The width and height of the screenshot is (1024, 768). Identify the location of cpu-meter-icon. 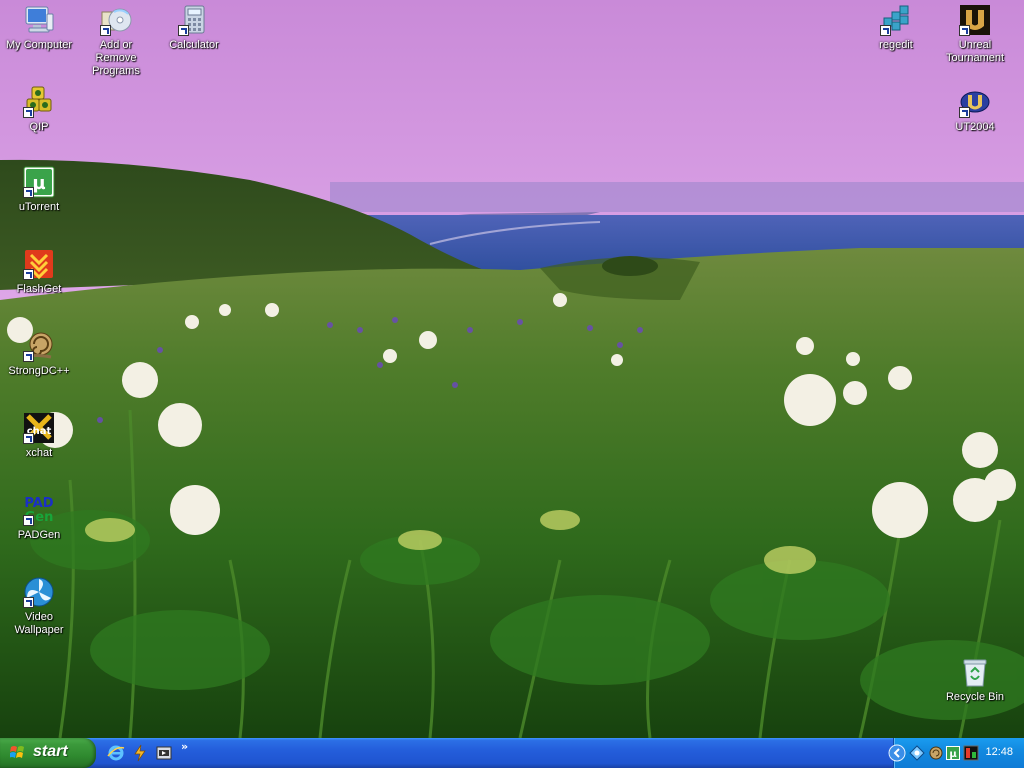
(971, 753).